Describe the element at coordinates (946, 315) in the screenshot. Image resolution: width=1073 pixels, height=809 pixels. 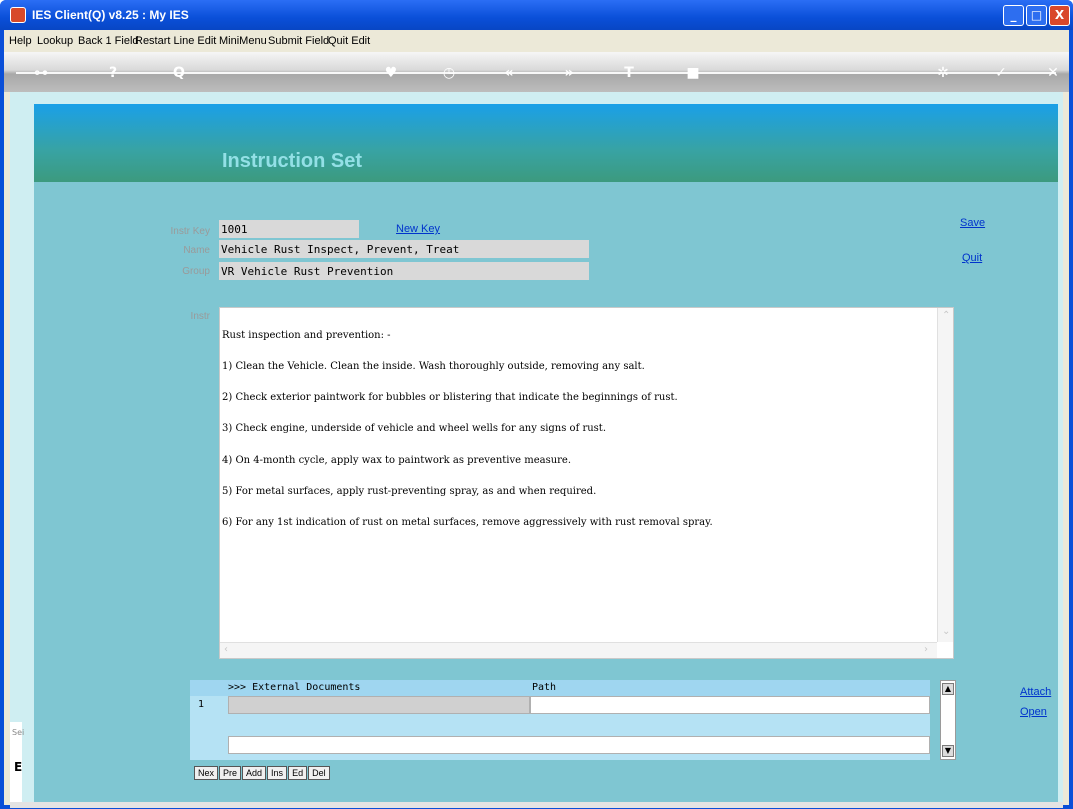
I see `scroll-up-icon: ⌃` at that location.